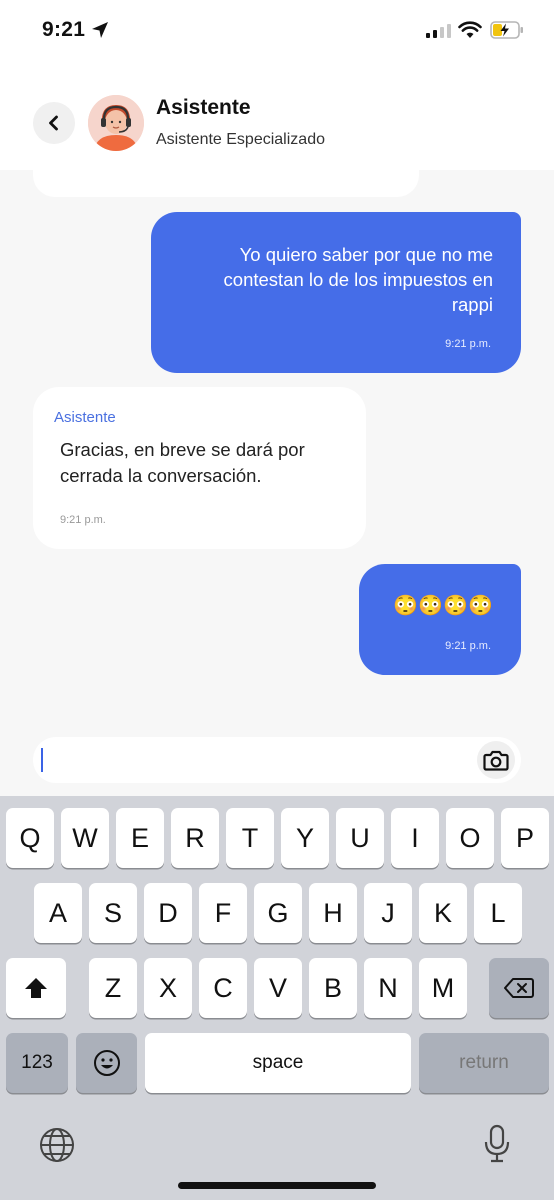 Image resolution: width=554 pixels, height=1200 pixels. Describe the element at coordinates (113, 913) in the screenshot. I see `key-s: S` at that location.